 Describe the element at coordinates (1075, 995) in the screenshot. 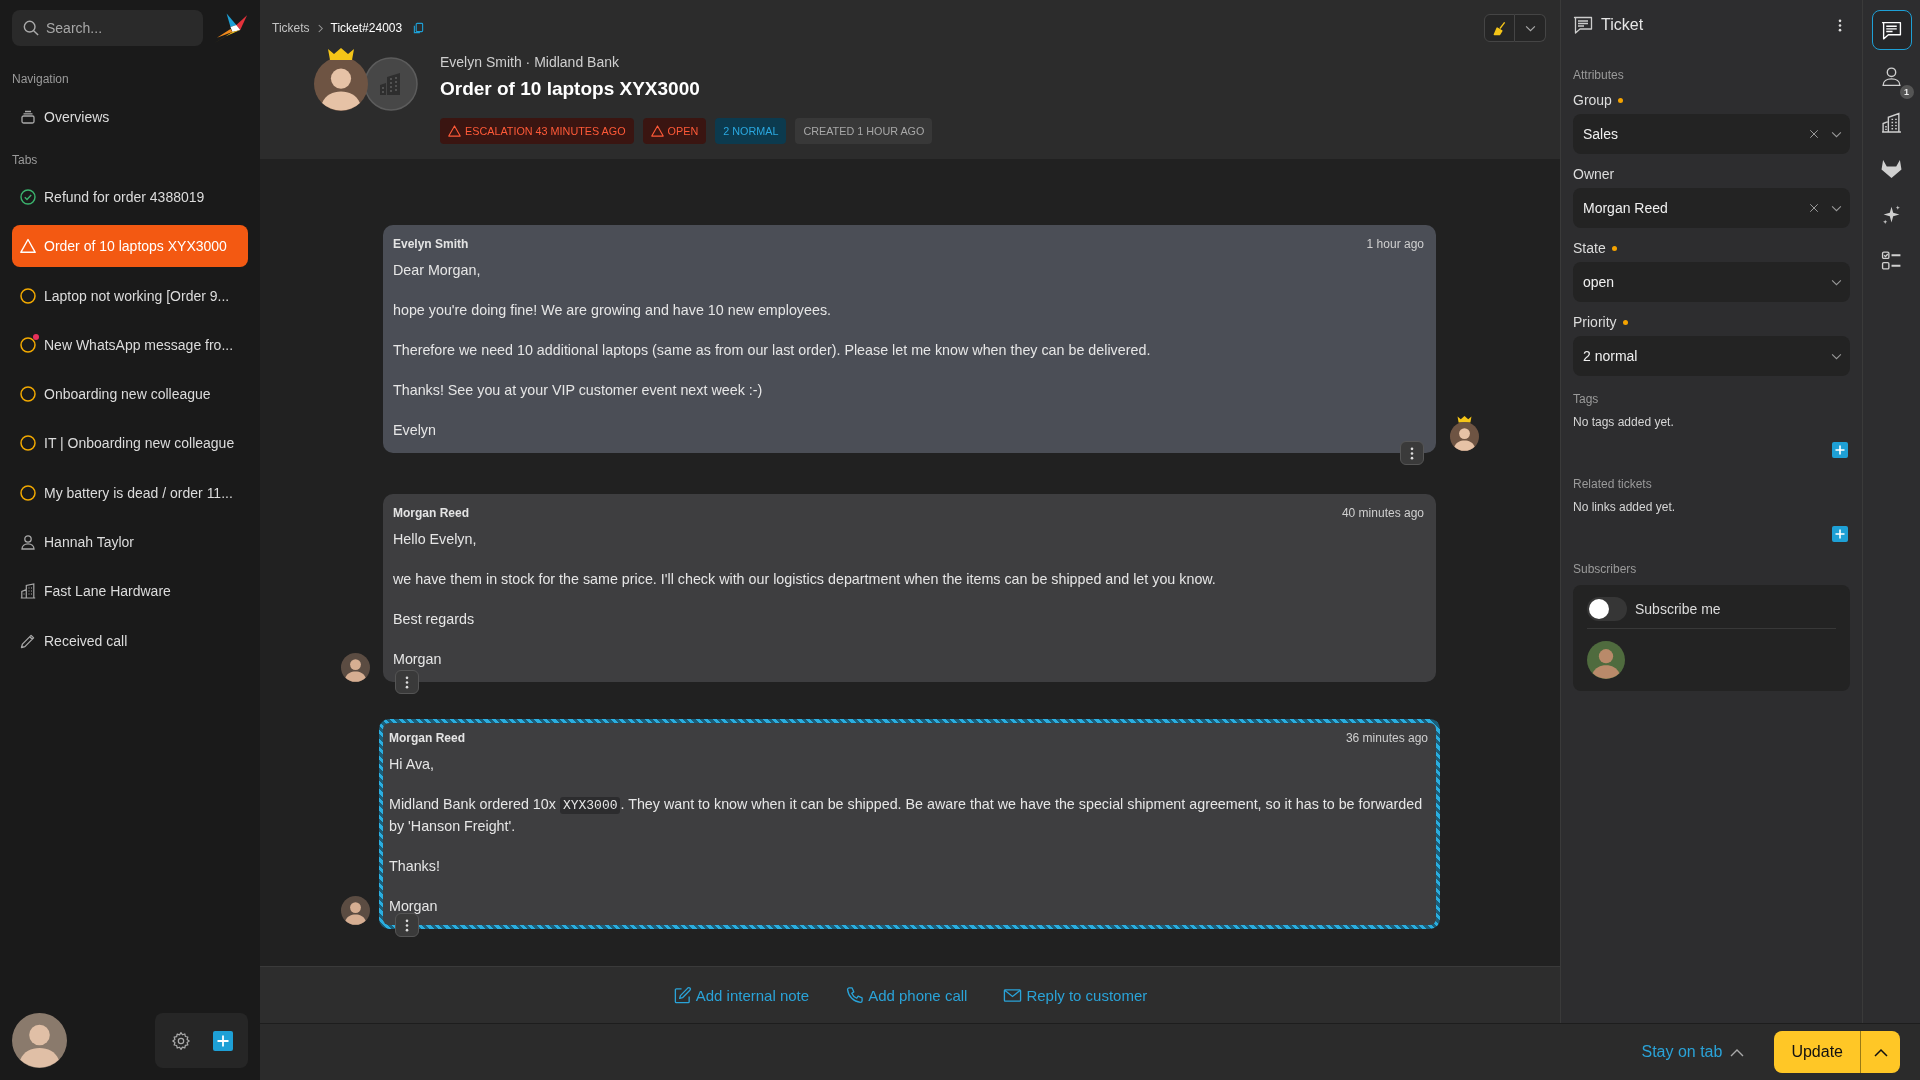

I see `reply-button: Reply to customer` at that location.